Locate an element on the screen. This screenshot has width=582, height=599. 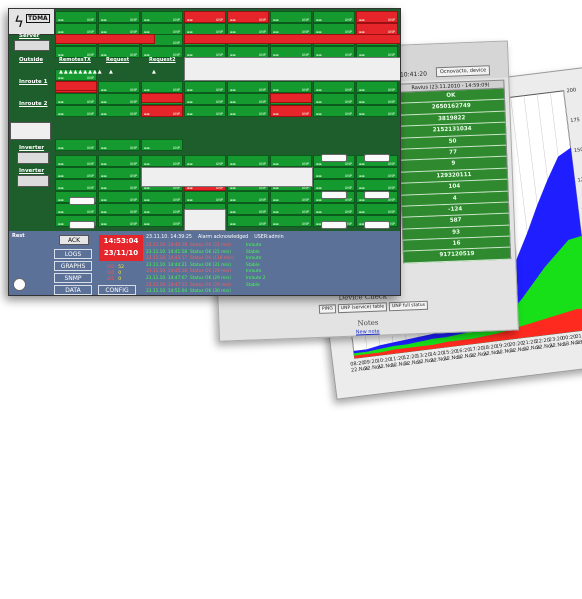
config-button: CONFIG is located at coordinates (117, 290).